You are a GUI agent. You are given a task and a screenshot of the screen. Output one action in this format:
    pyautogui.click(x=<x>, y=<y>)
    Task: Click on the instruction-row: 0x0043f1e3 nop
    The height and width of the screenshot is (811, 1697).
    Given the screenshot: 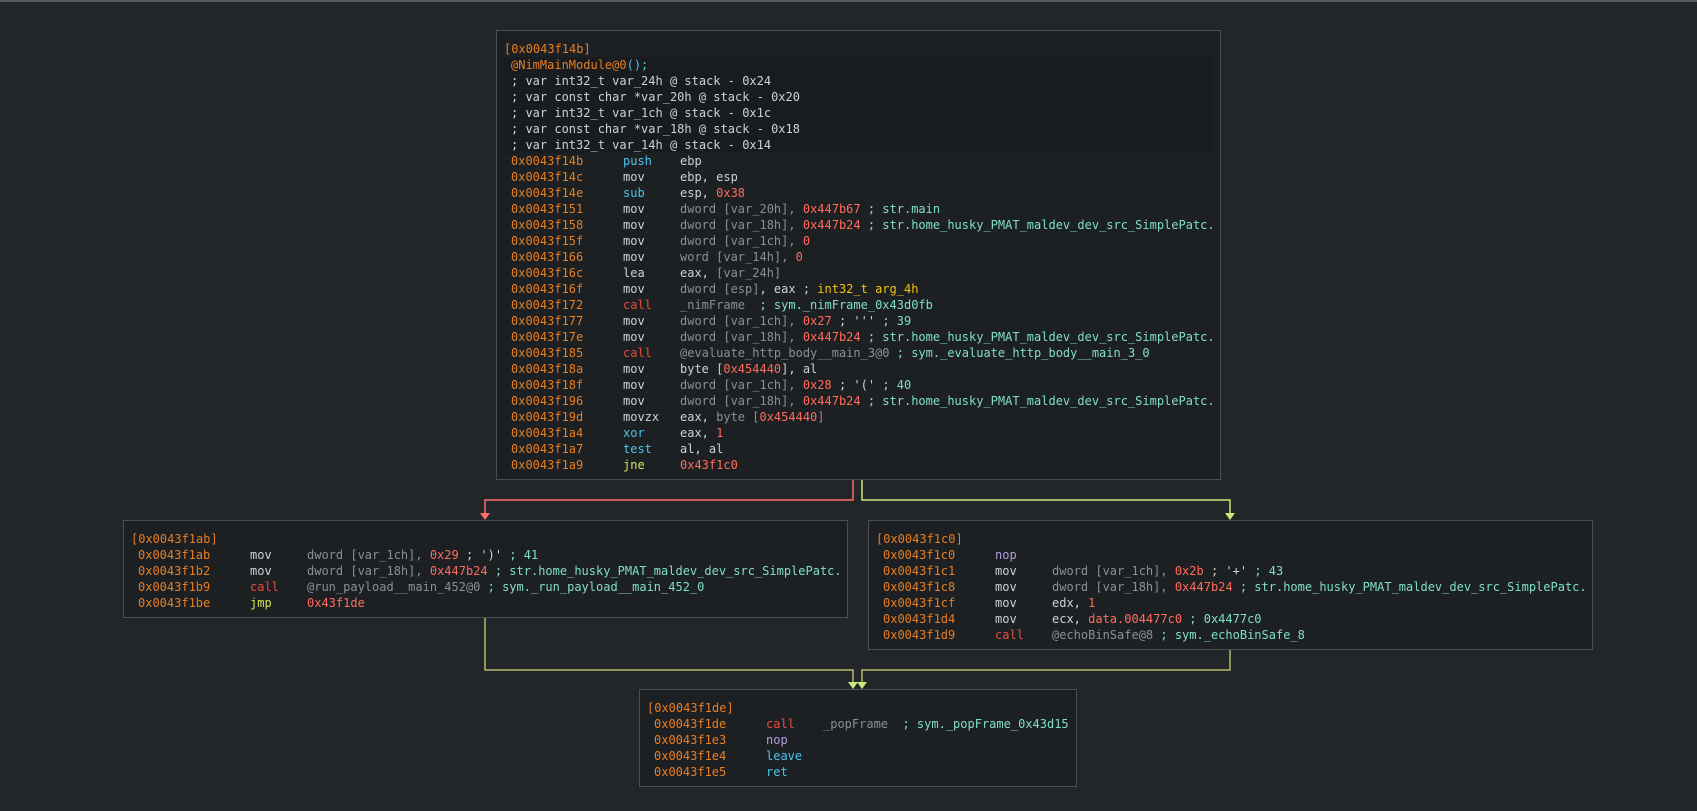 What is the action you would take?
    pyautogui.click(x=858, y=740)
    